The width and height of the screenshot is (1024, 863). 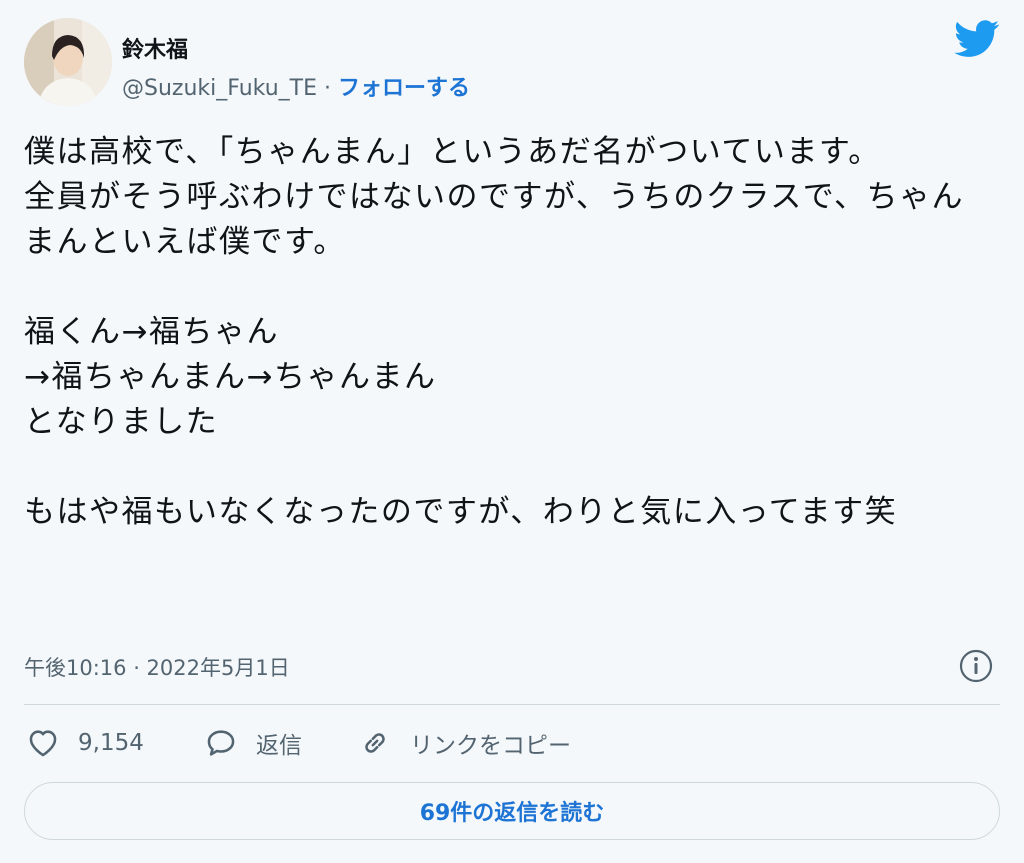 I want to click on copy-link-button: リンクをコピー, so click(x=464, y=743).